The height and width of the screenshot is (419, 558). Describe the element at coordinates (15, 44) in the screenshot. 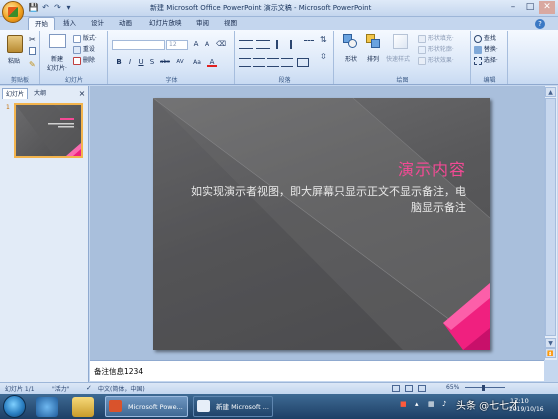

I see `paste-icon` at that location.